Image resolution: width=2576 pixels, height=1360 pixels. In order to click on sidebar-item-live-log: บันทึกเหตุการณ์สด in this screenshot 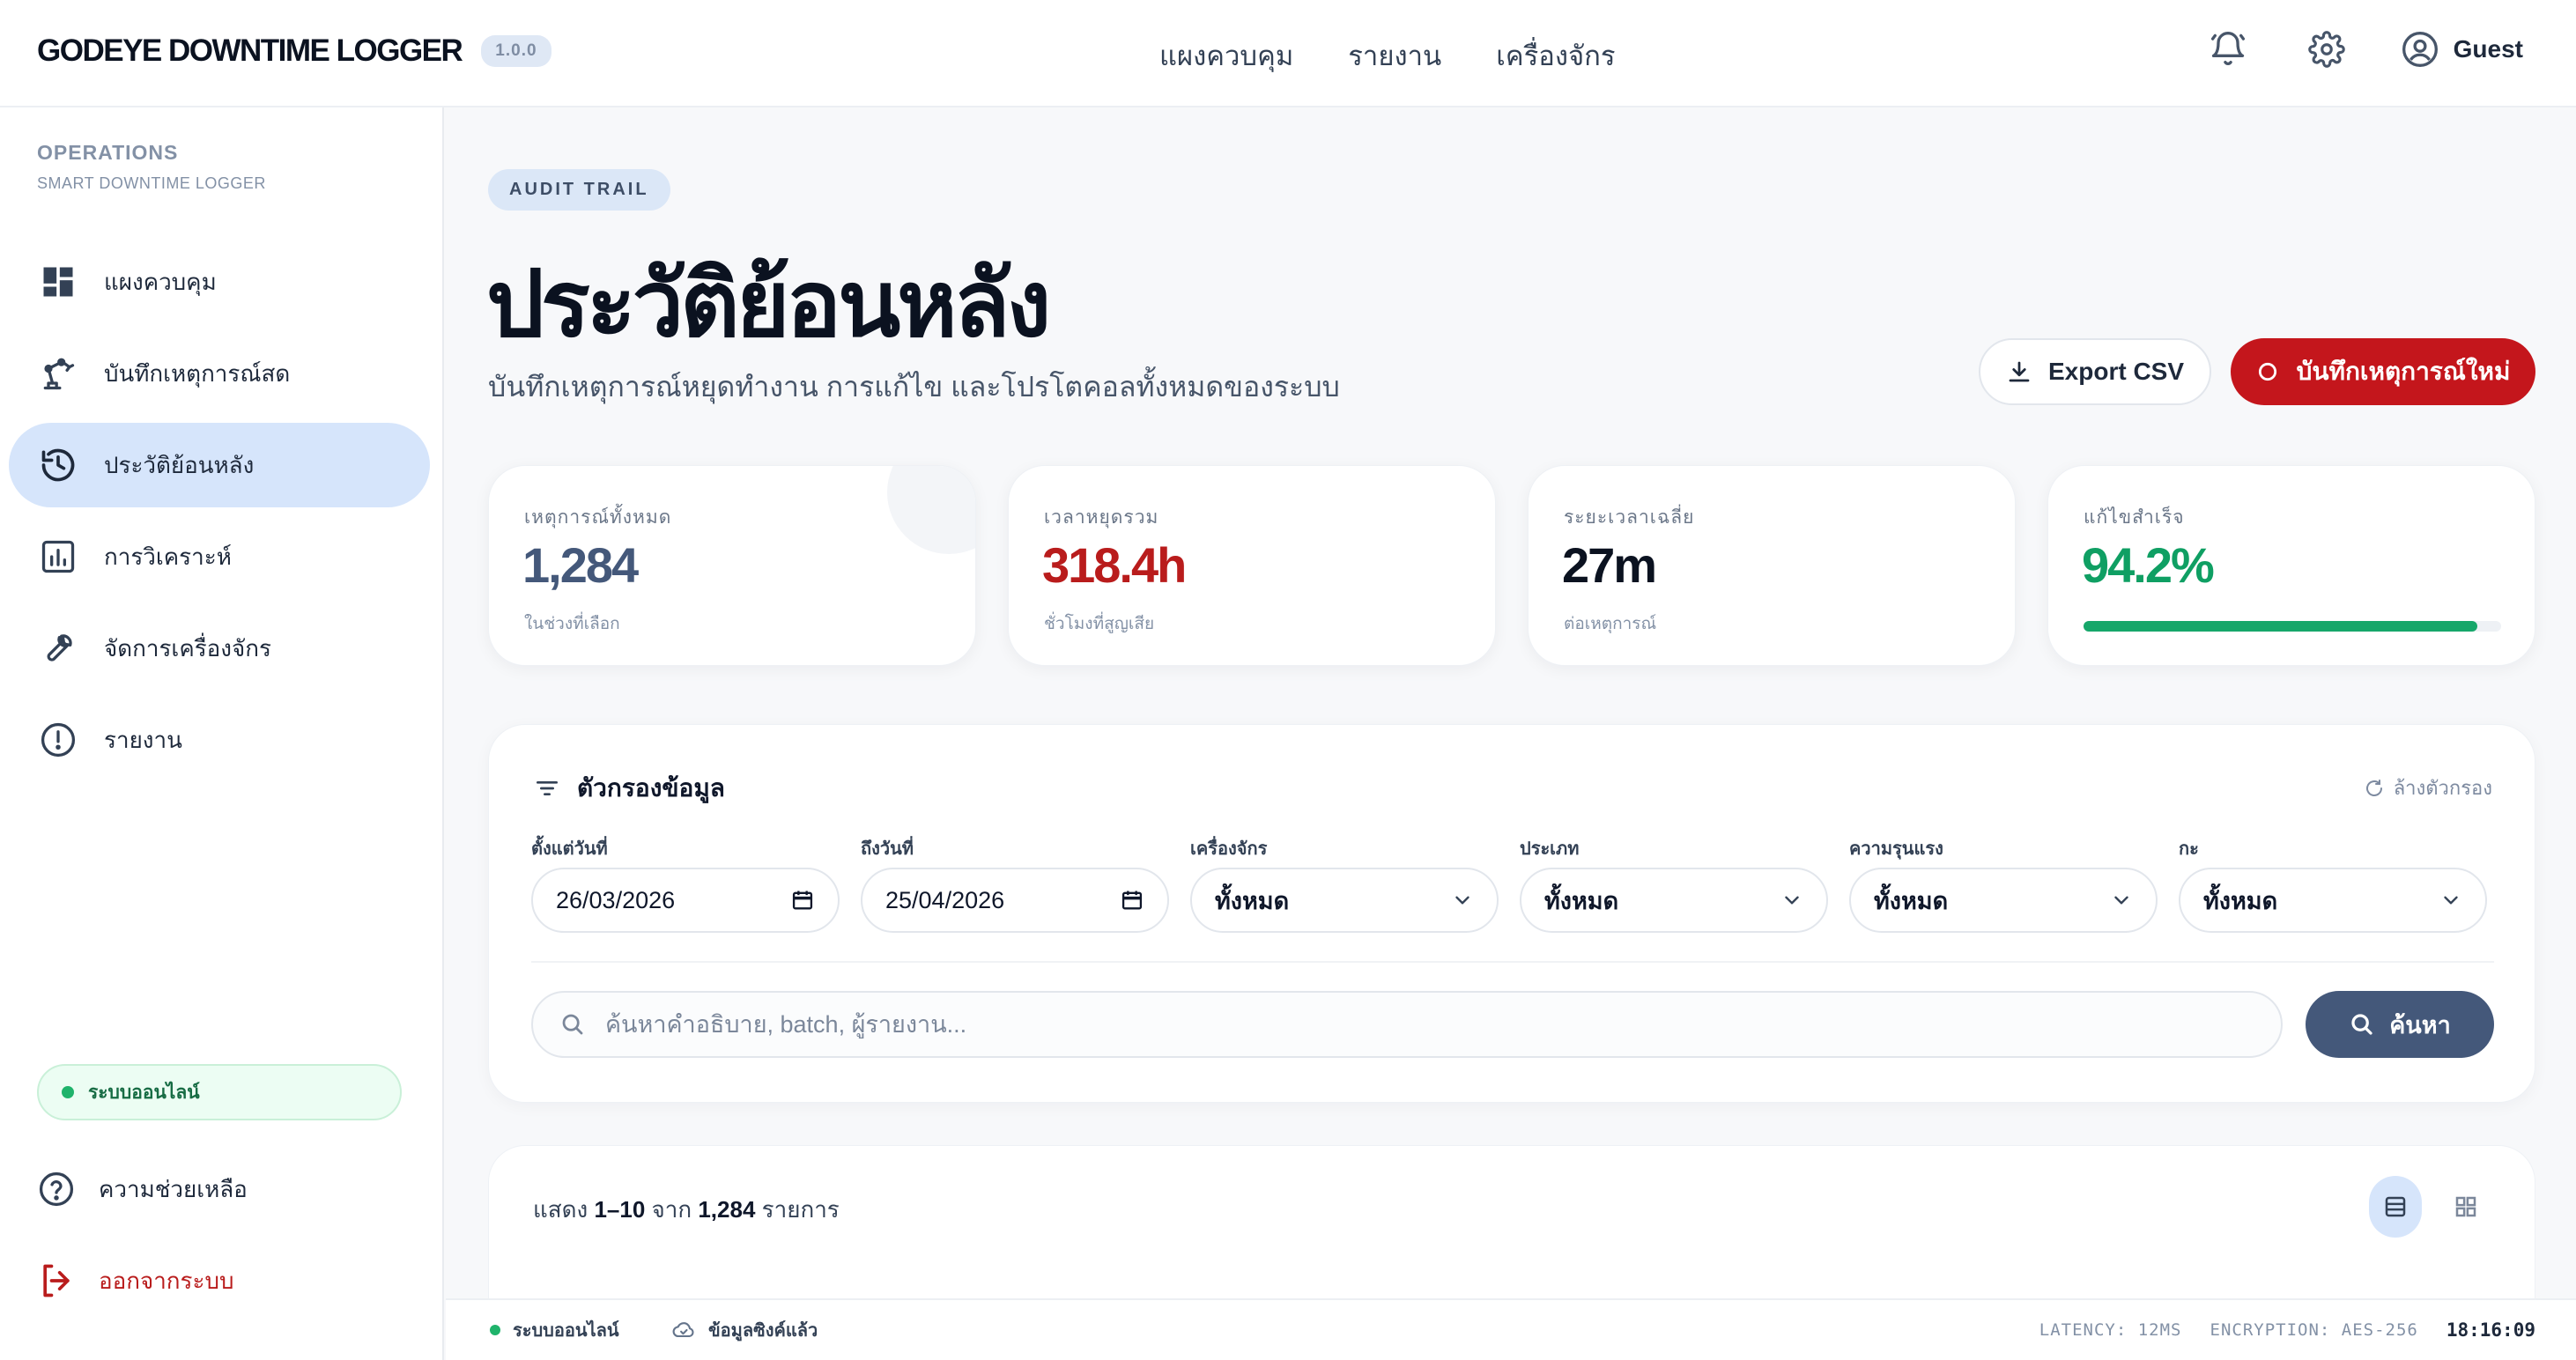, I will do `click(220, 373)`.